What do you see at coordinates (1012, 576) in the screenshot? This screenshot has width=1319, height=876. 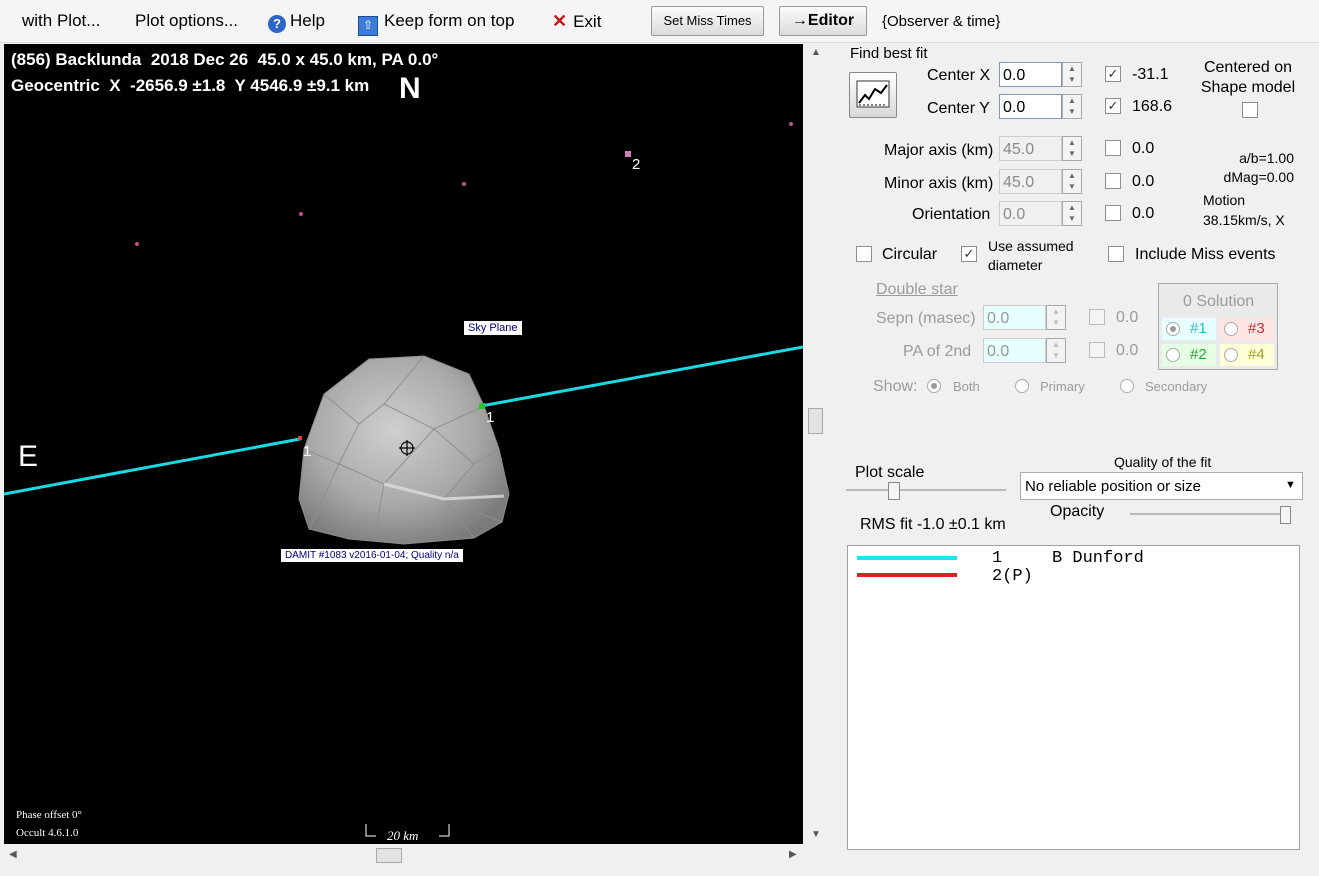 I see `legend-num-2: 2(P)` at bounding box center [1012, 576].